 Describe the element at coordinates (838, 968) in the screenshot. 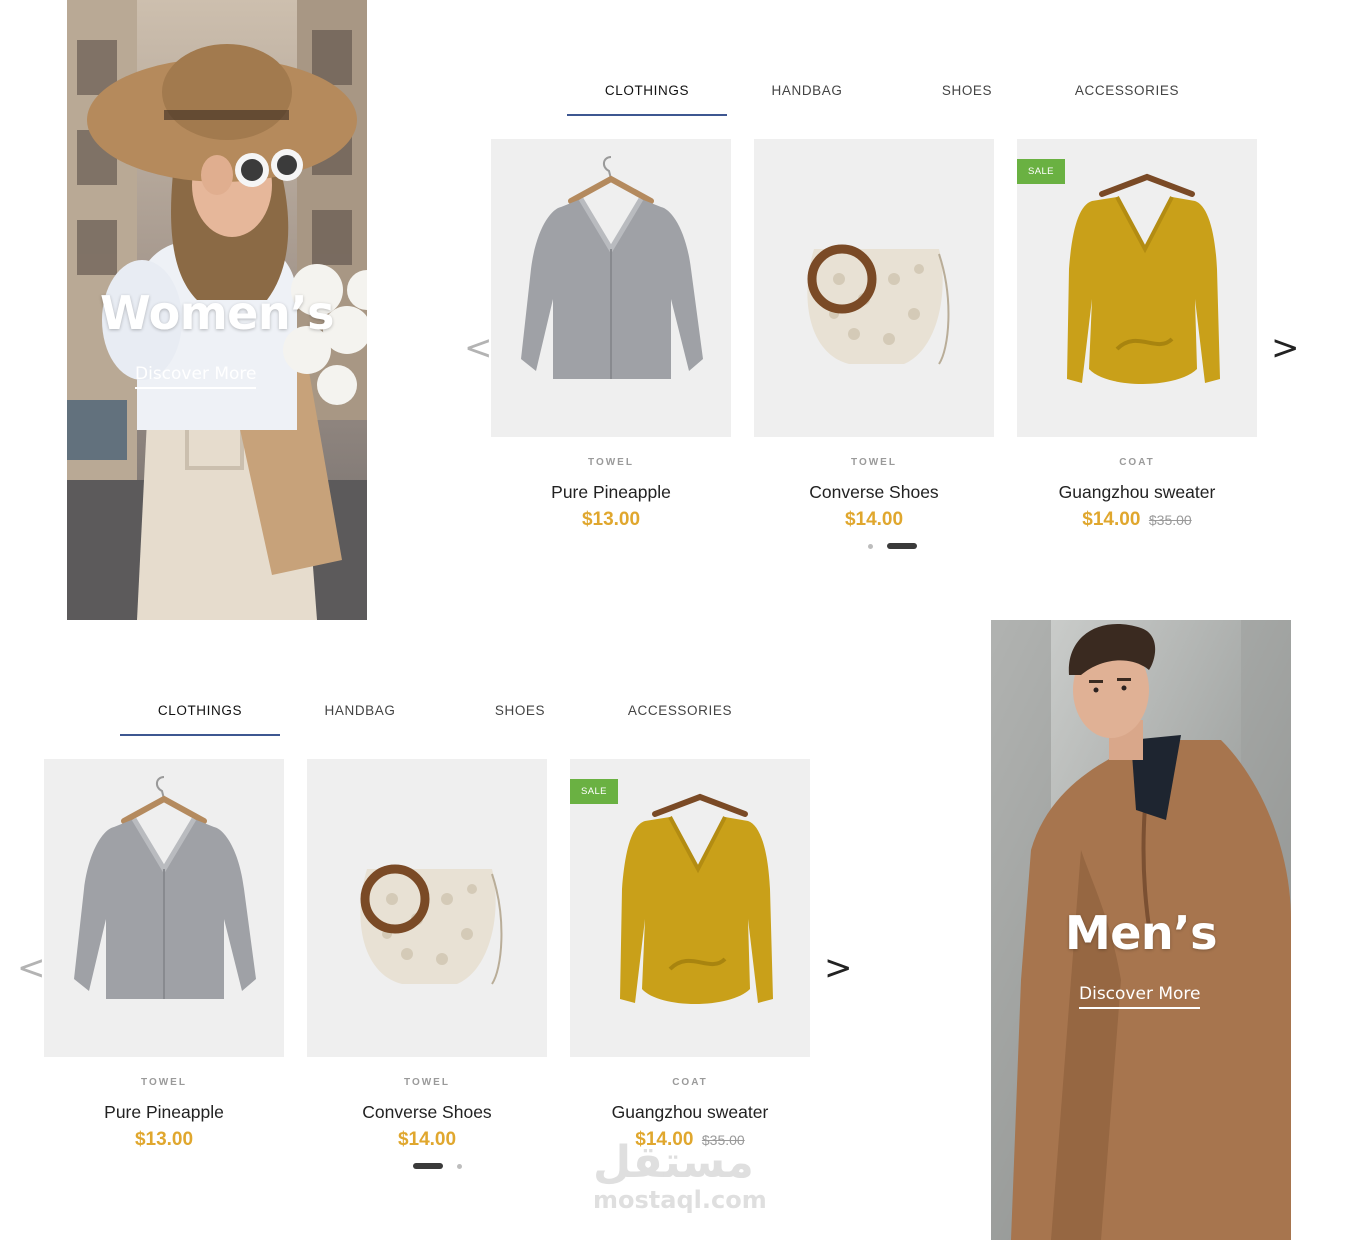

I see `bottom-carousel-next-arrow: >` at that location.